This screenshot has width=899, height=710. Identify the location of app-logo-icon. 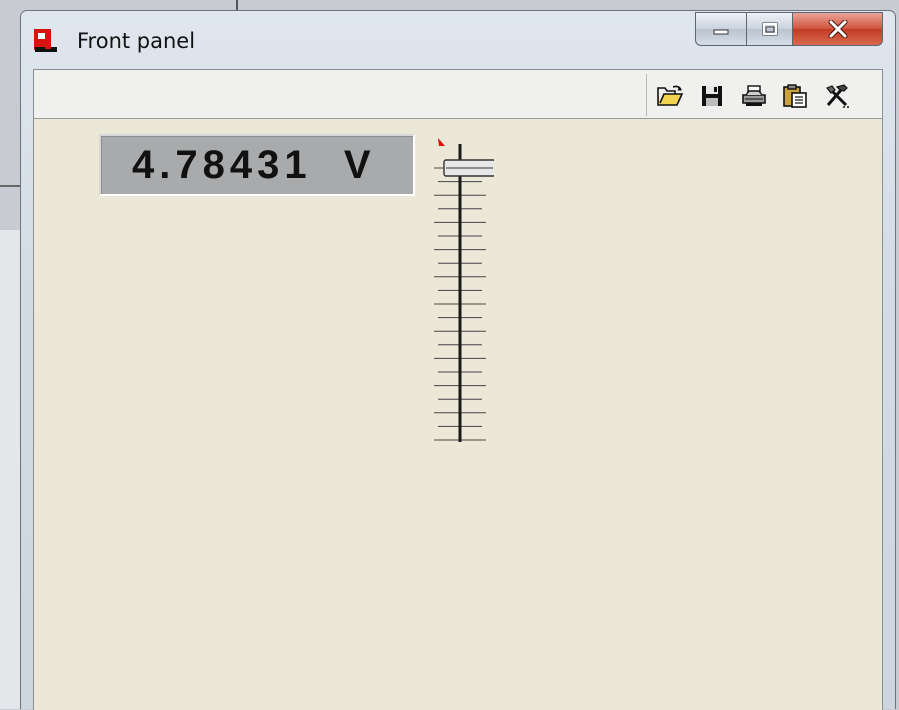
(45, 40).